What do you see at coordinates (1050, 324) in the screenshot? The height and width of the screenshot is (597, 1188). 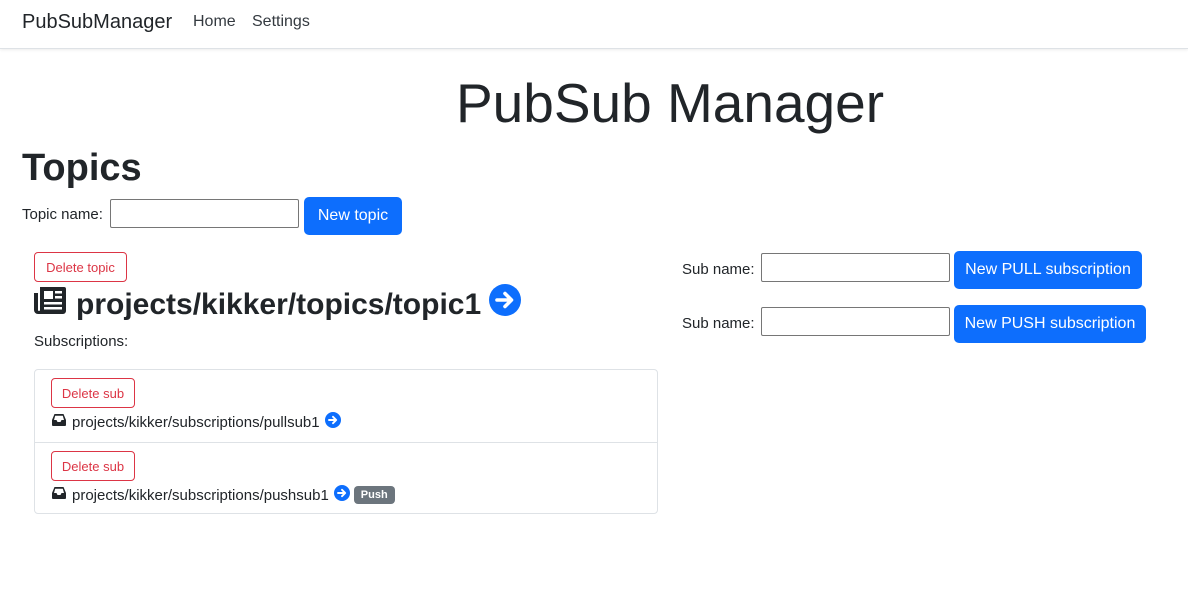 I see `new-push-subscription-button: New PUSH subscription` at bounding box center [1050, 324].